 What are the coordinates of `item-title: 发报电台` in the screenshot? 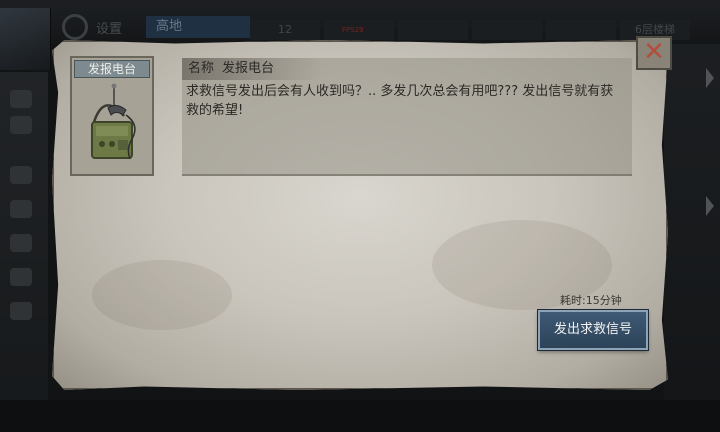 It's located at (112, 69).